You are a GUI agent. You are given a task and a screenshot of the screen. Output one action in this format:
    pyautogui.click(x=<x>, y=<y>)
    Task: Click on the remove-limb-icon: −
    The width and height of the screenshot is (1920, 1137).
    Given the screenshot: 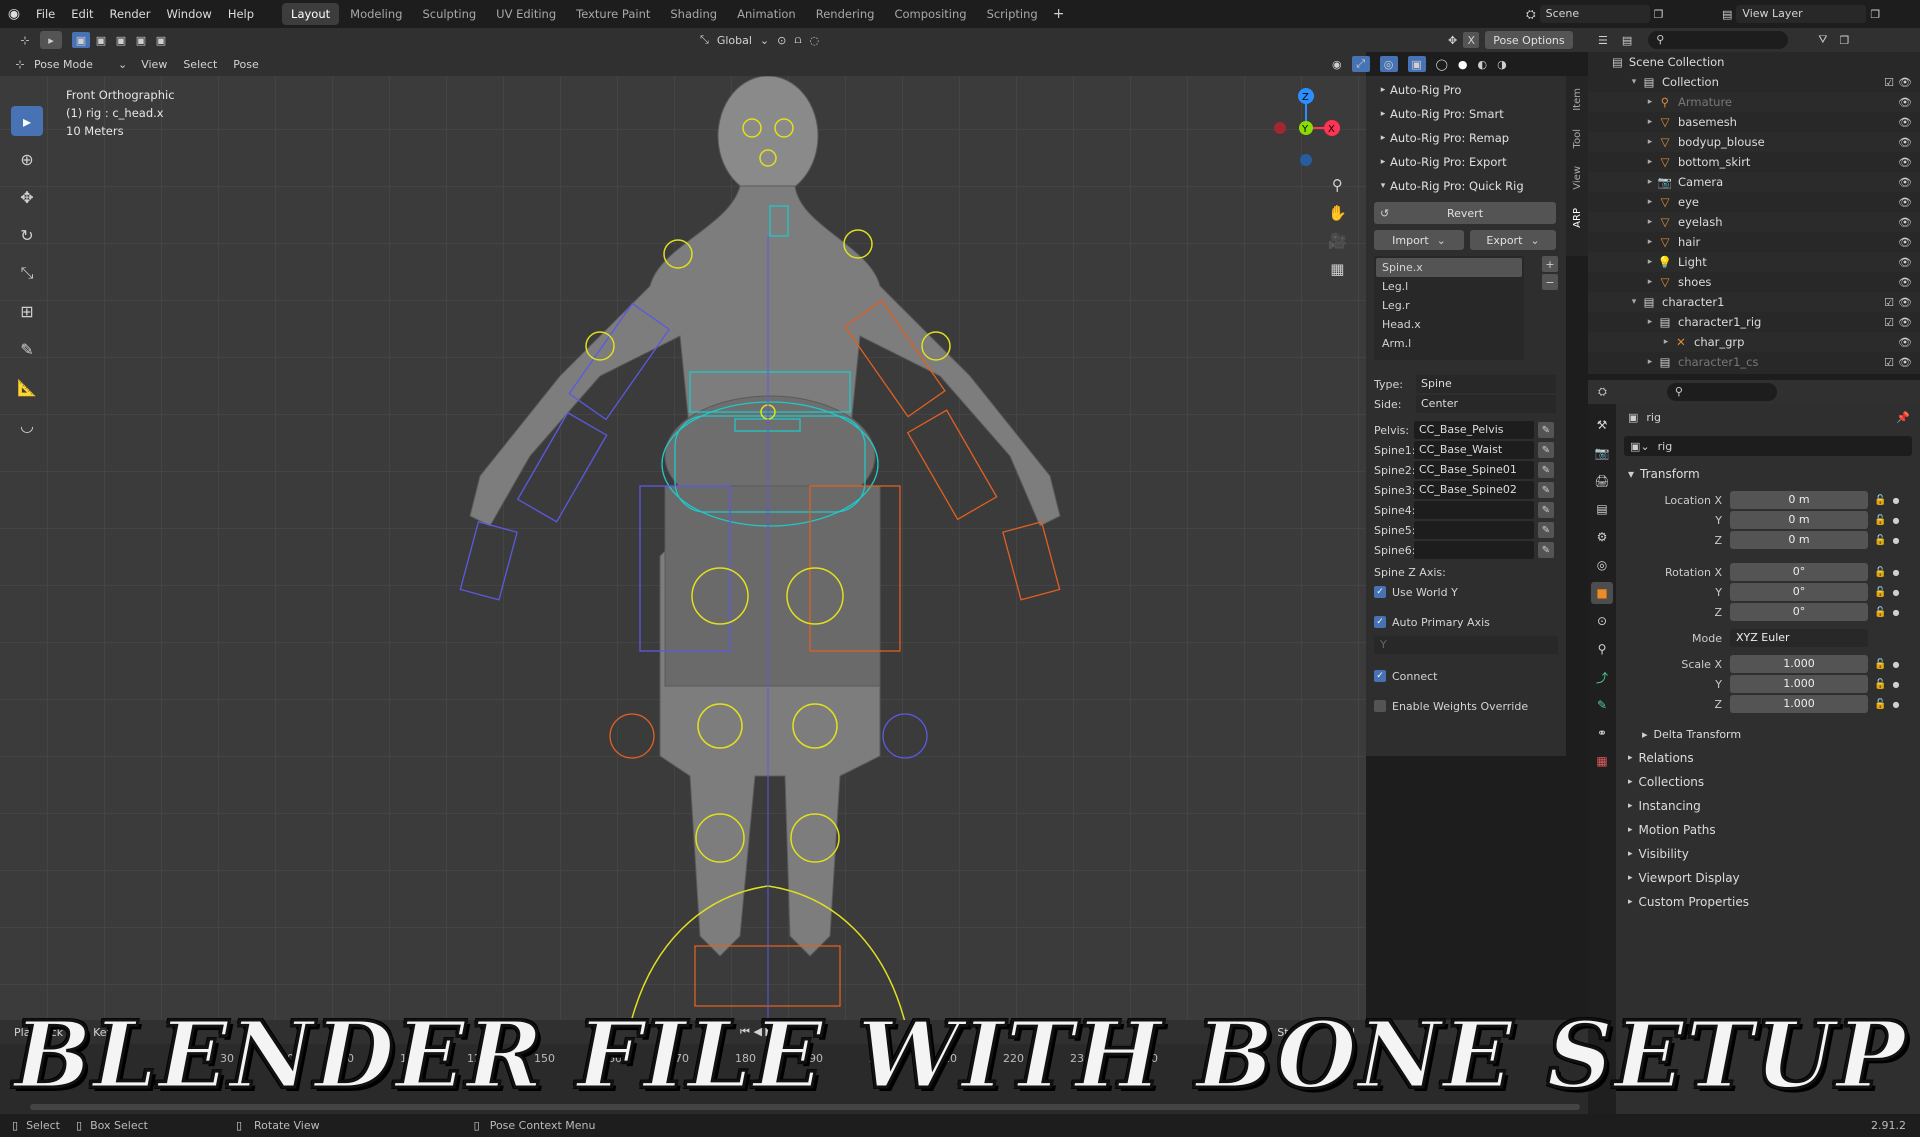 What is the action you would take?
    pyautogui.click(x=1550, y=282)
    